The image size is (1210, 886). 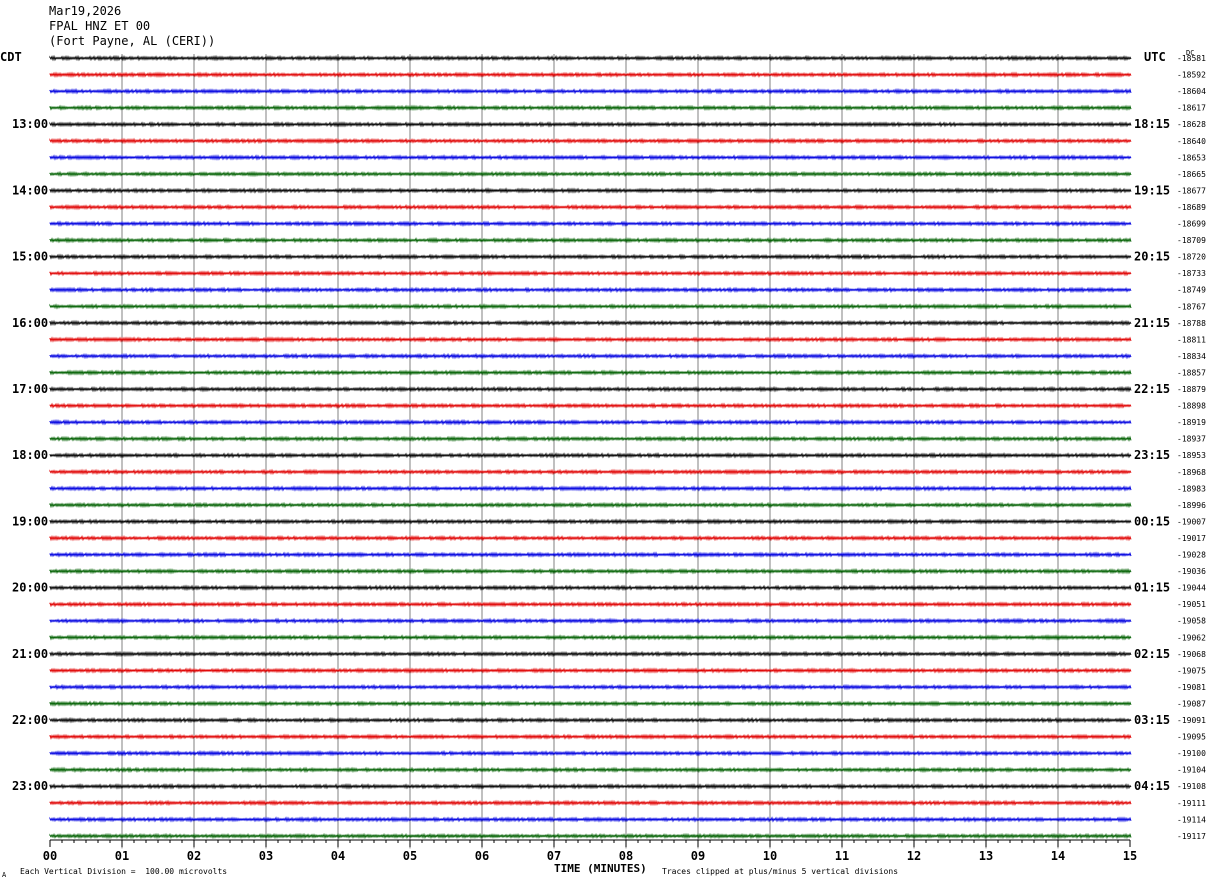 I want to click on trace-count-label: -18968, so click(x=1191, y=472).